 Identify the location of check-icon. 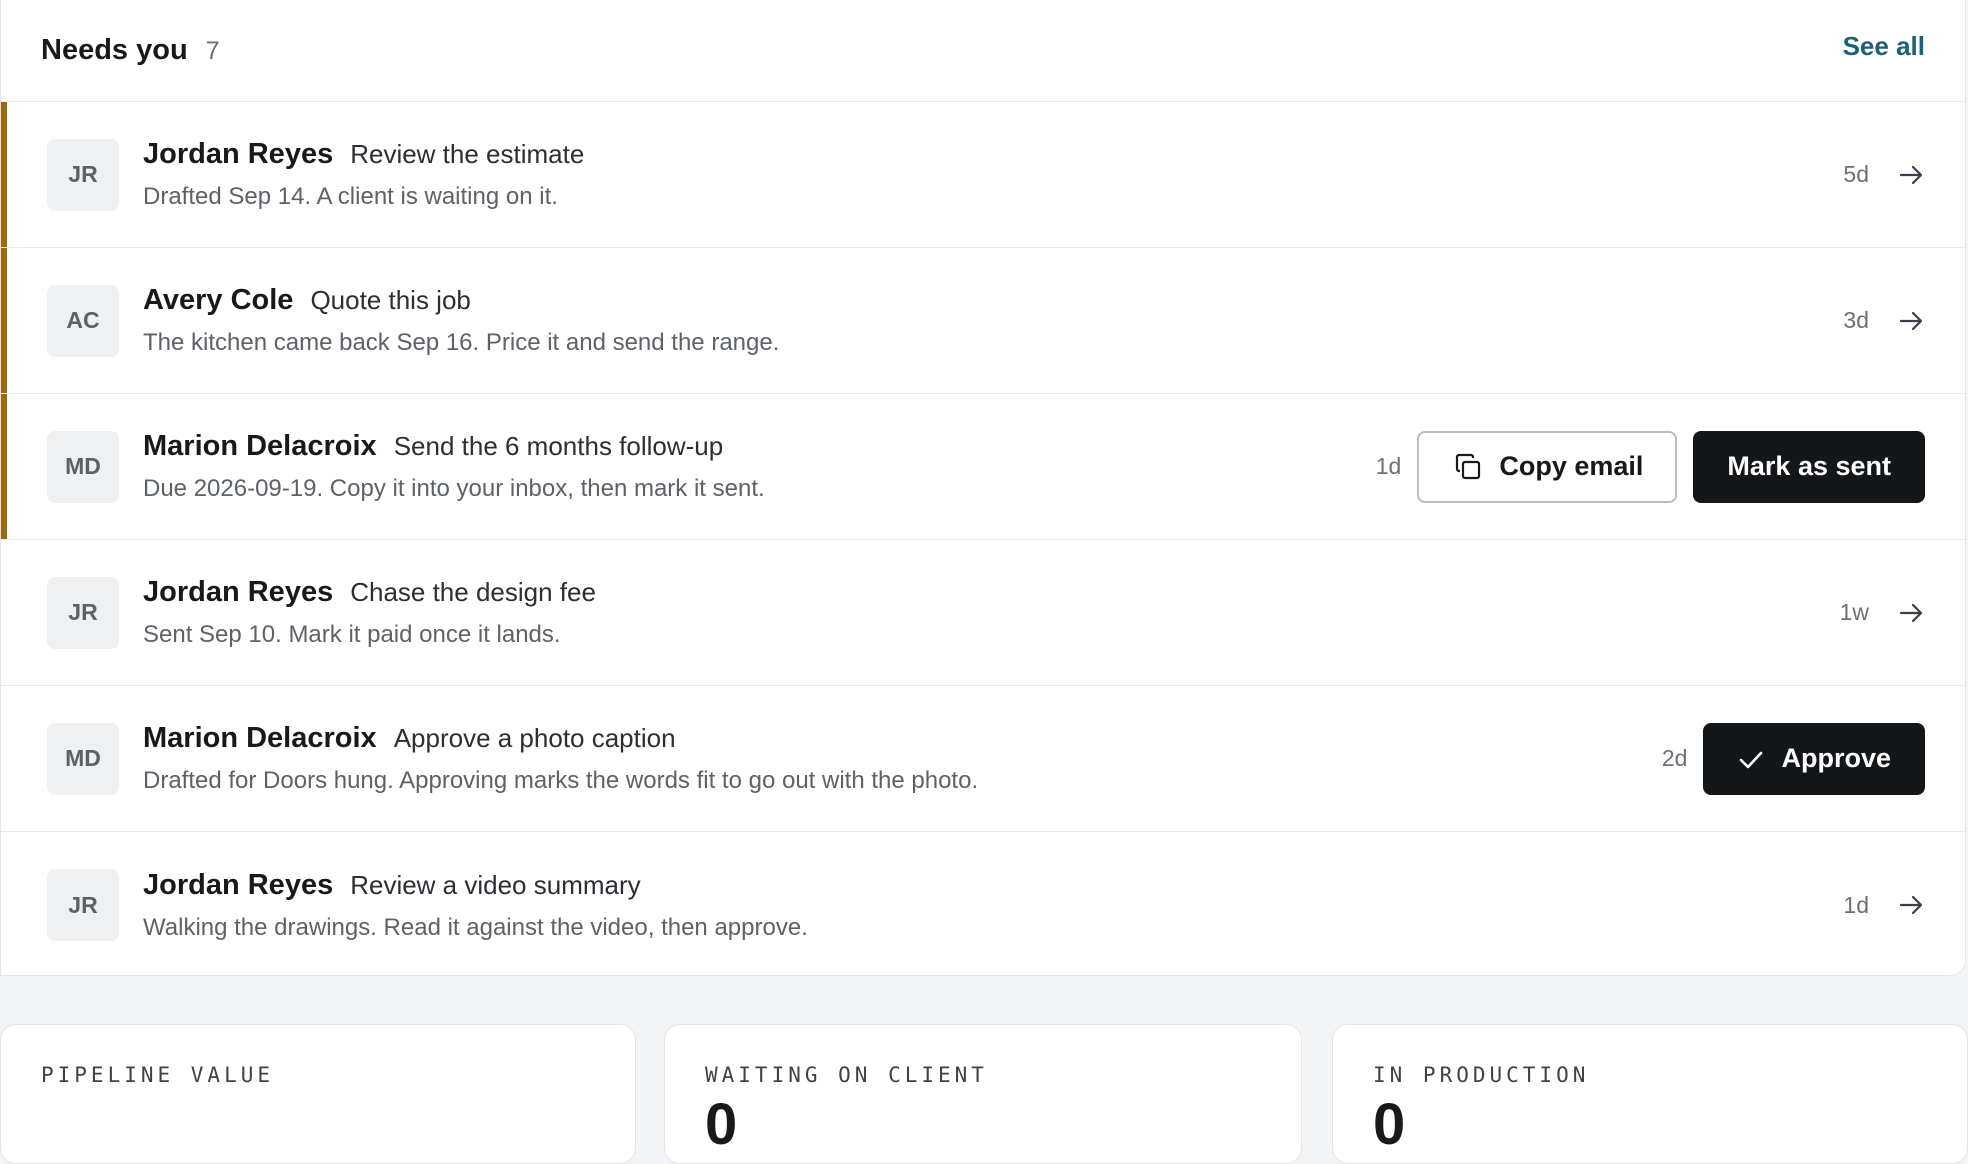
(1751, 759).